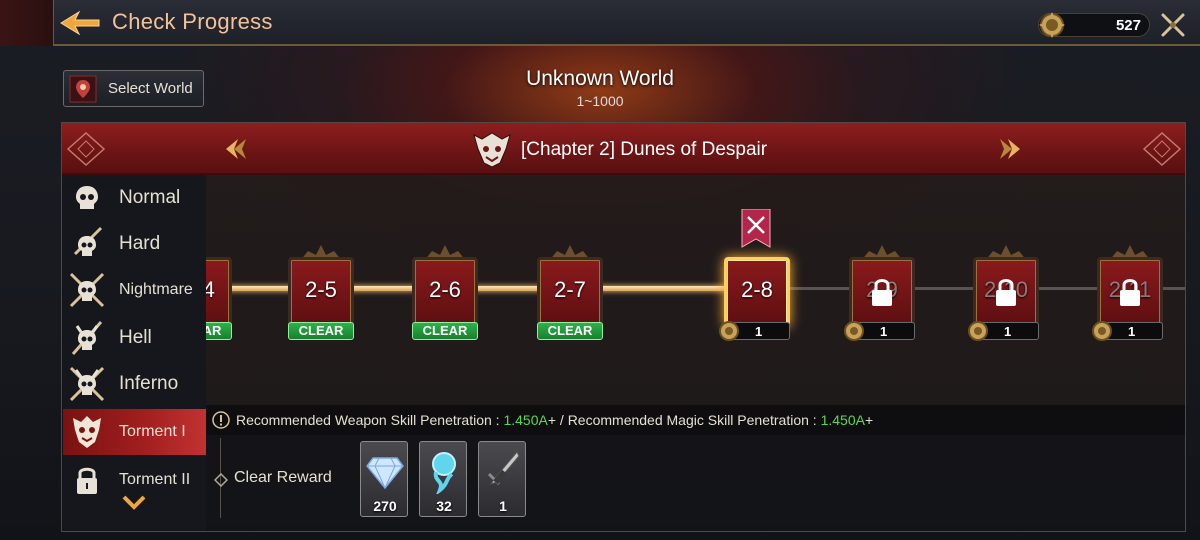 The height and width of the screenshot is (540, 1200). Describe the element at coordinates (600, 23) in the screenshot. I see `top-bar: Check Progress 527` at that location.